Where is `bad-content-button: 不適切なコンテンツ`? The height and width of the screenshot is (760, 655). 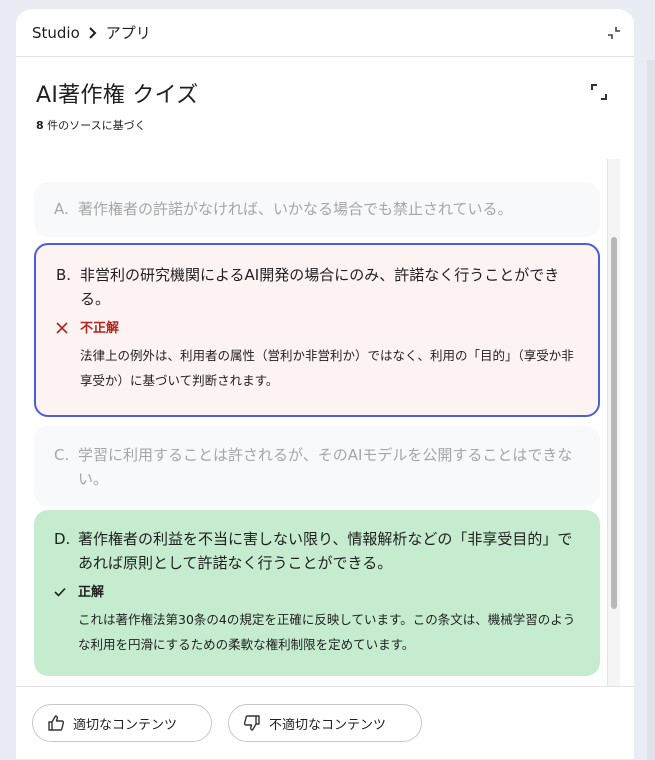
bad-content-button: 不適切なコンテンツ is located at coordinates (325, 723).